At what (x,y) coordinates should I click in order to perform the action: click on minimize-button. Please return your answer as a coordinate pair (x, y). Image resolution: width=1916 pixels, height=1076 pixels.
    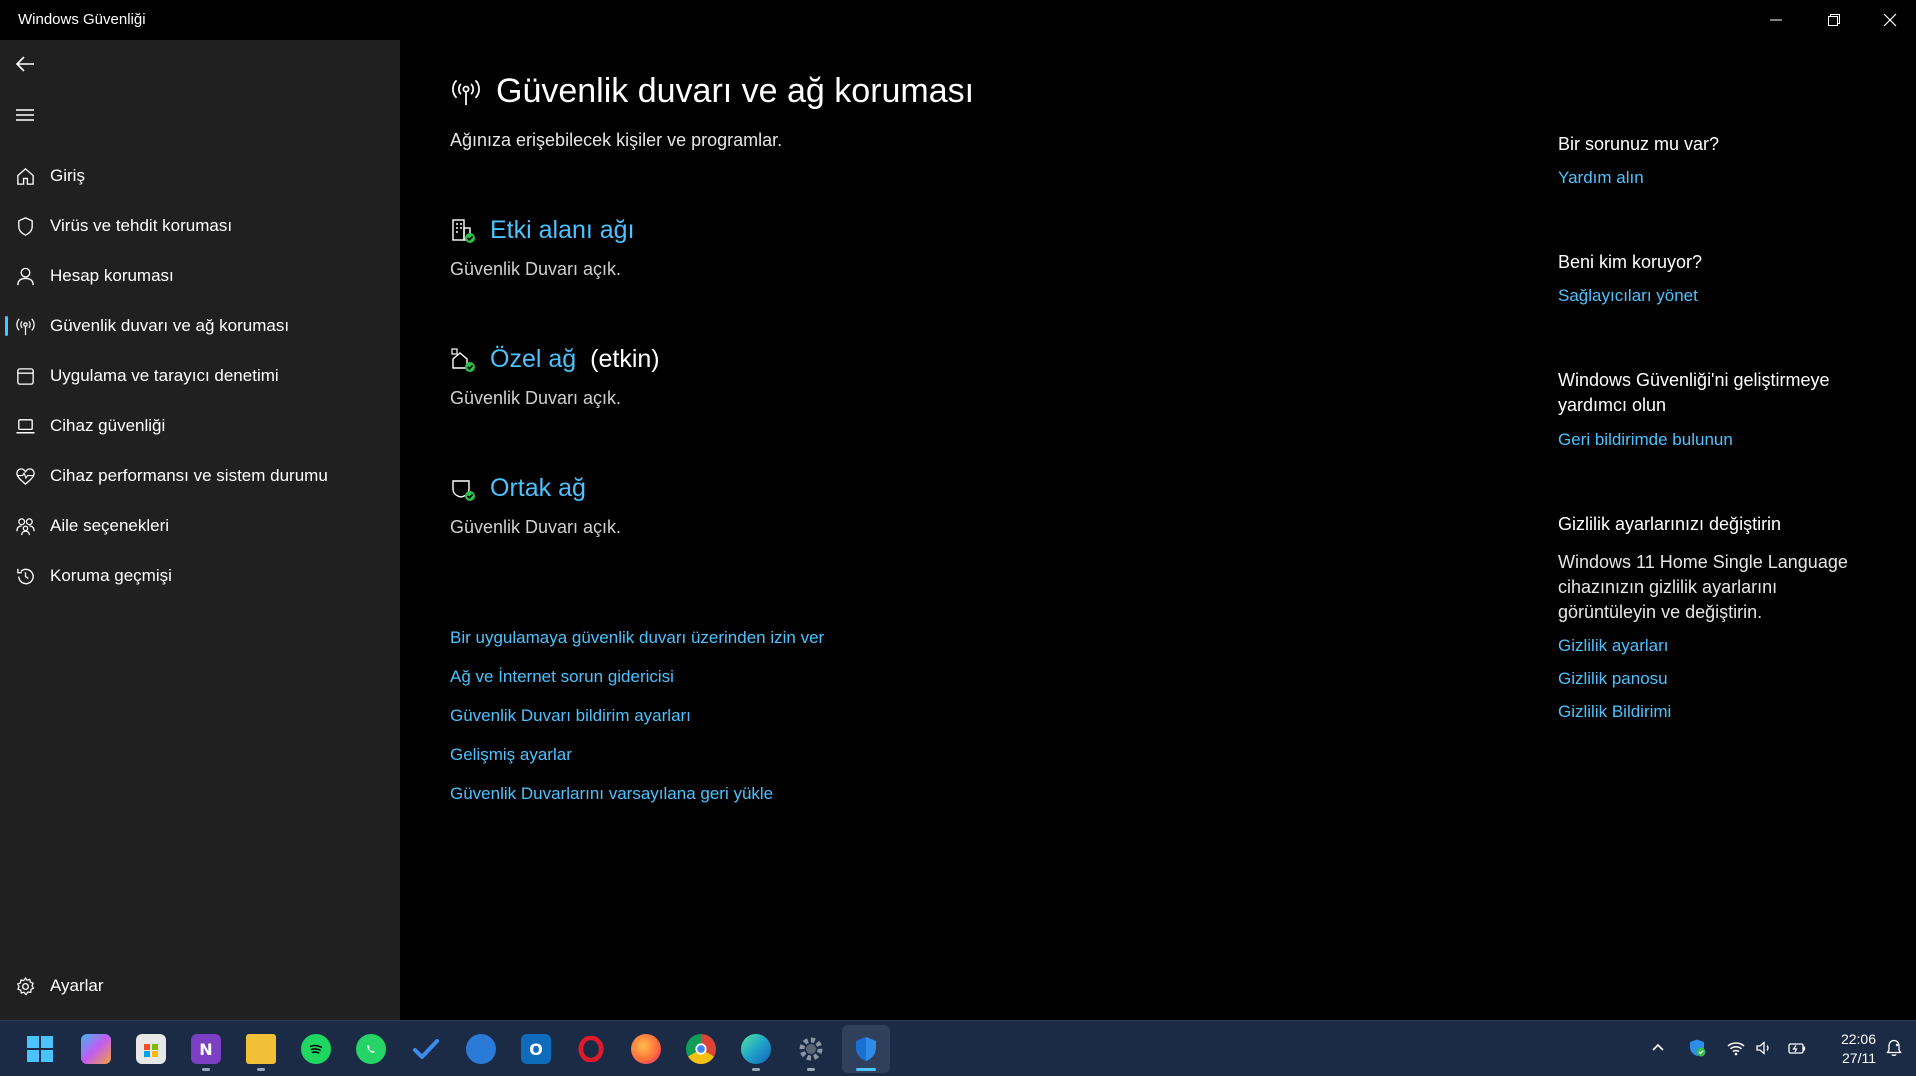
    Looking at the image, I should click on (1776, 20).